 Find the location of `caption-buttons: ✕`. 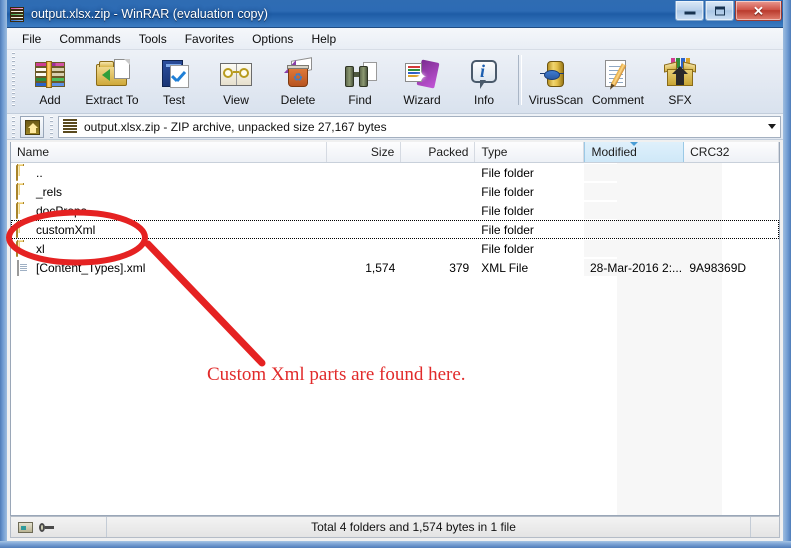

caption-buttons: ✕ is located at coordinates (728, 12).